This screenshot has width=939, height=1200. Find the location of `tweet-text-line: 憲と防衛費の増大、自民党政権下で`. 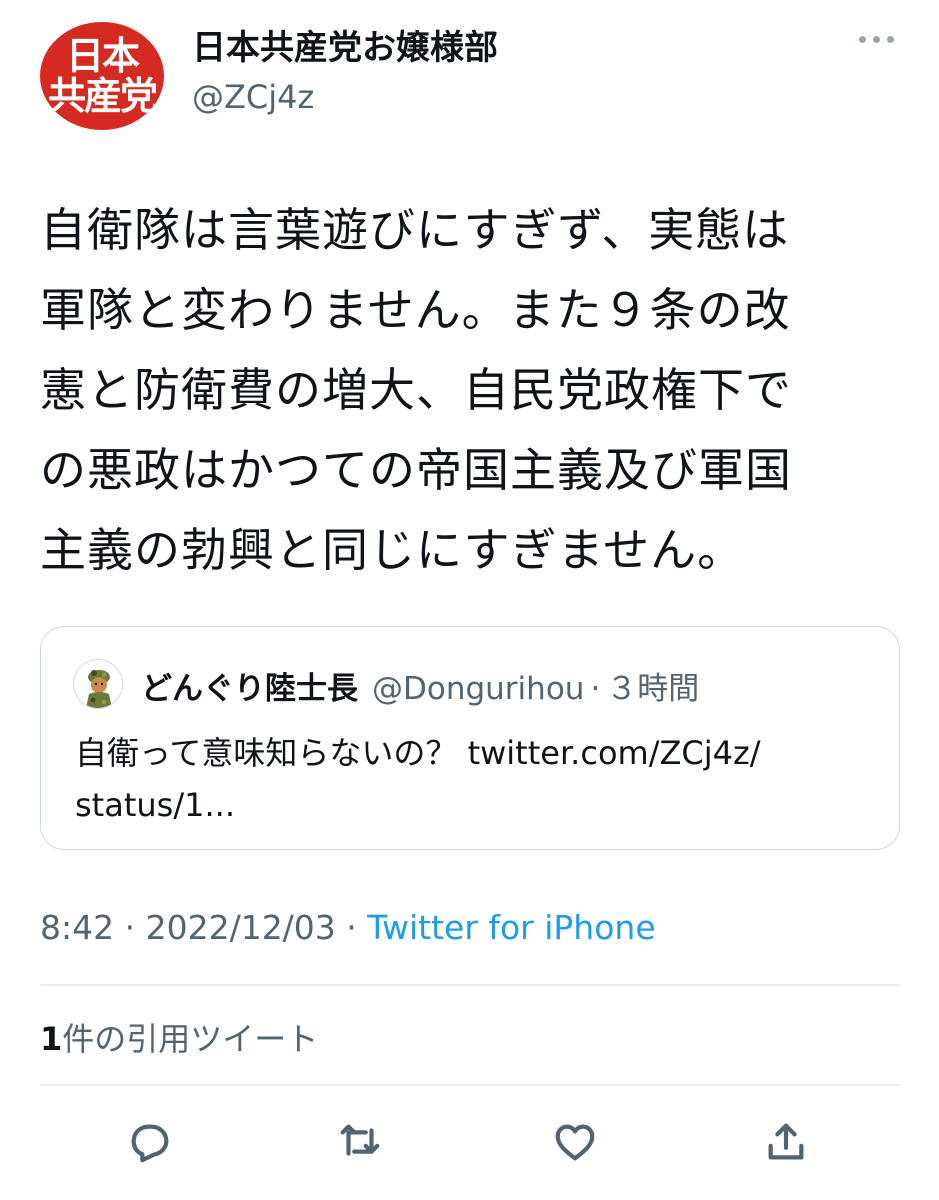

tweet-text-line: 憲と防衛費の増大、自民党政権下で is located at coordinates (416, 390).